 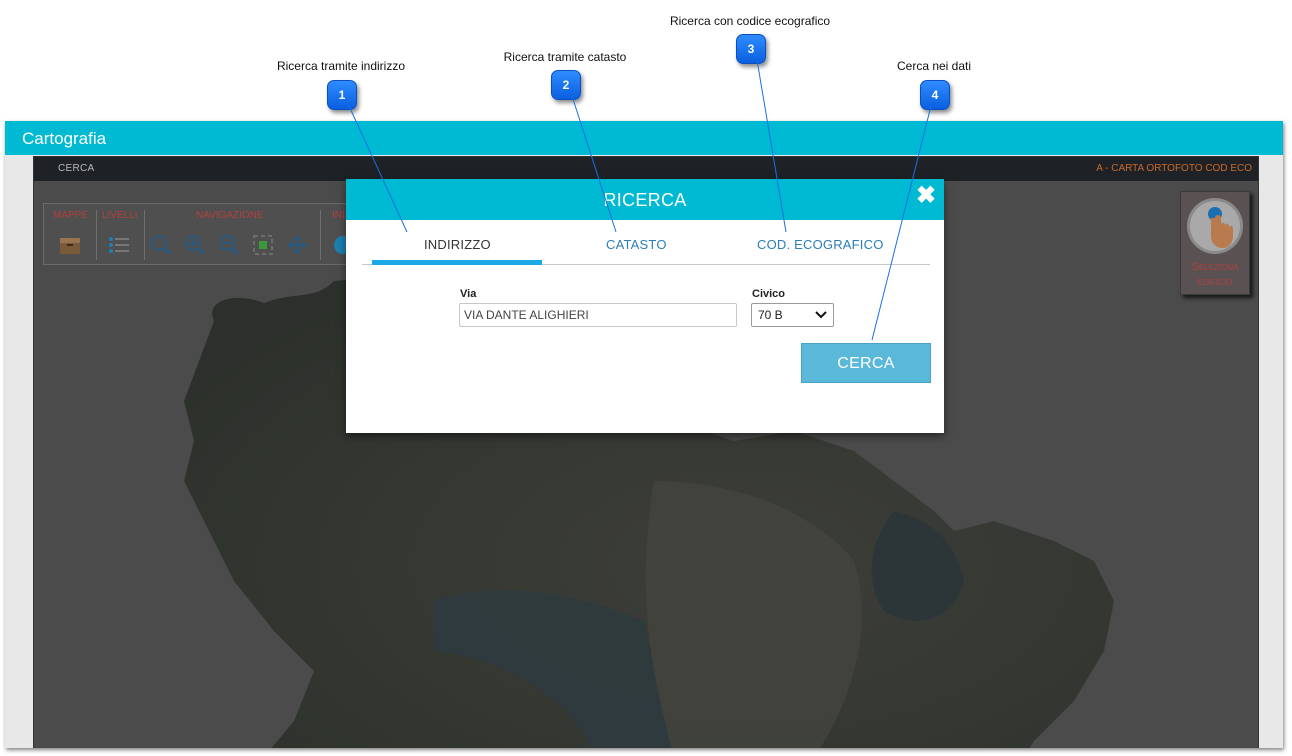 What do you see at coordinates (566, 85) in the screenshot?
I see `callout-badge-2: 2` at bounding box center [566, 85].